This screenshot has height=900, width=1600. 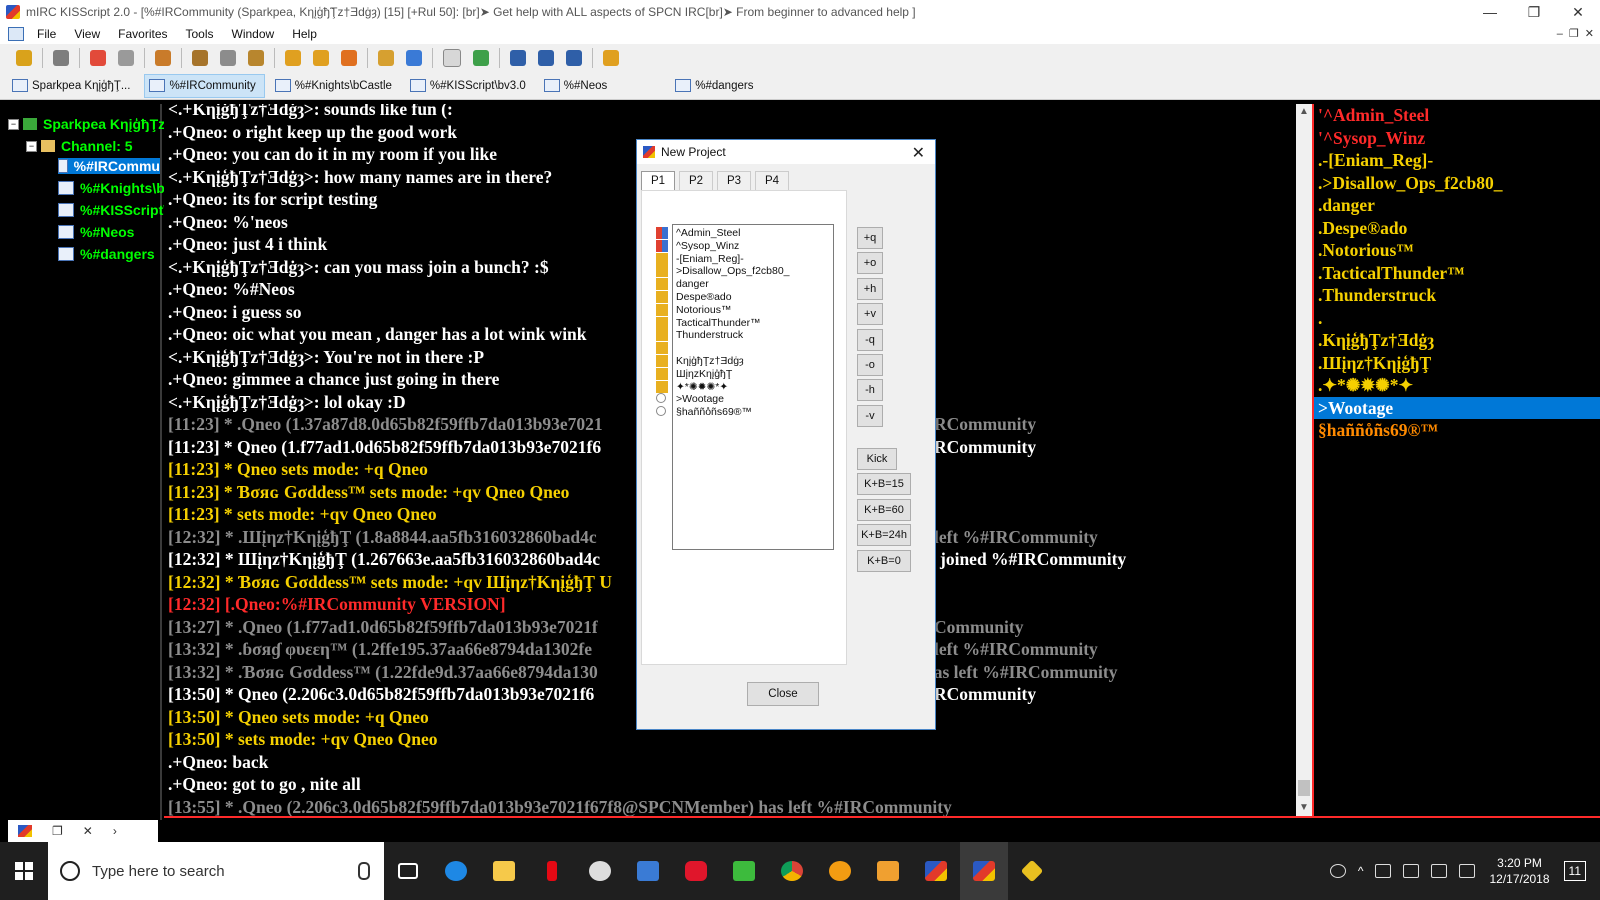 I want to click on show-hidden-icons: ^, so click(x=1361, y=871).